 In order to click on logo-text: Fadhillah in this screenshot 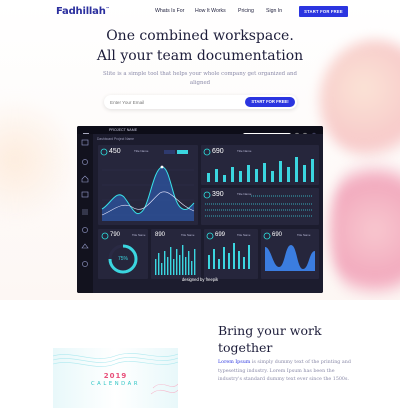, I will do `click(81, 11)`.